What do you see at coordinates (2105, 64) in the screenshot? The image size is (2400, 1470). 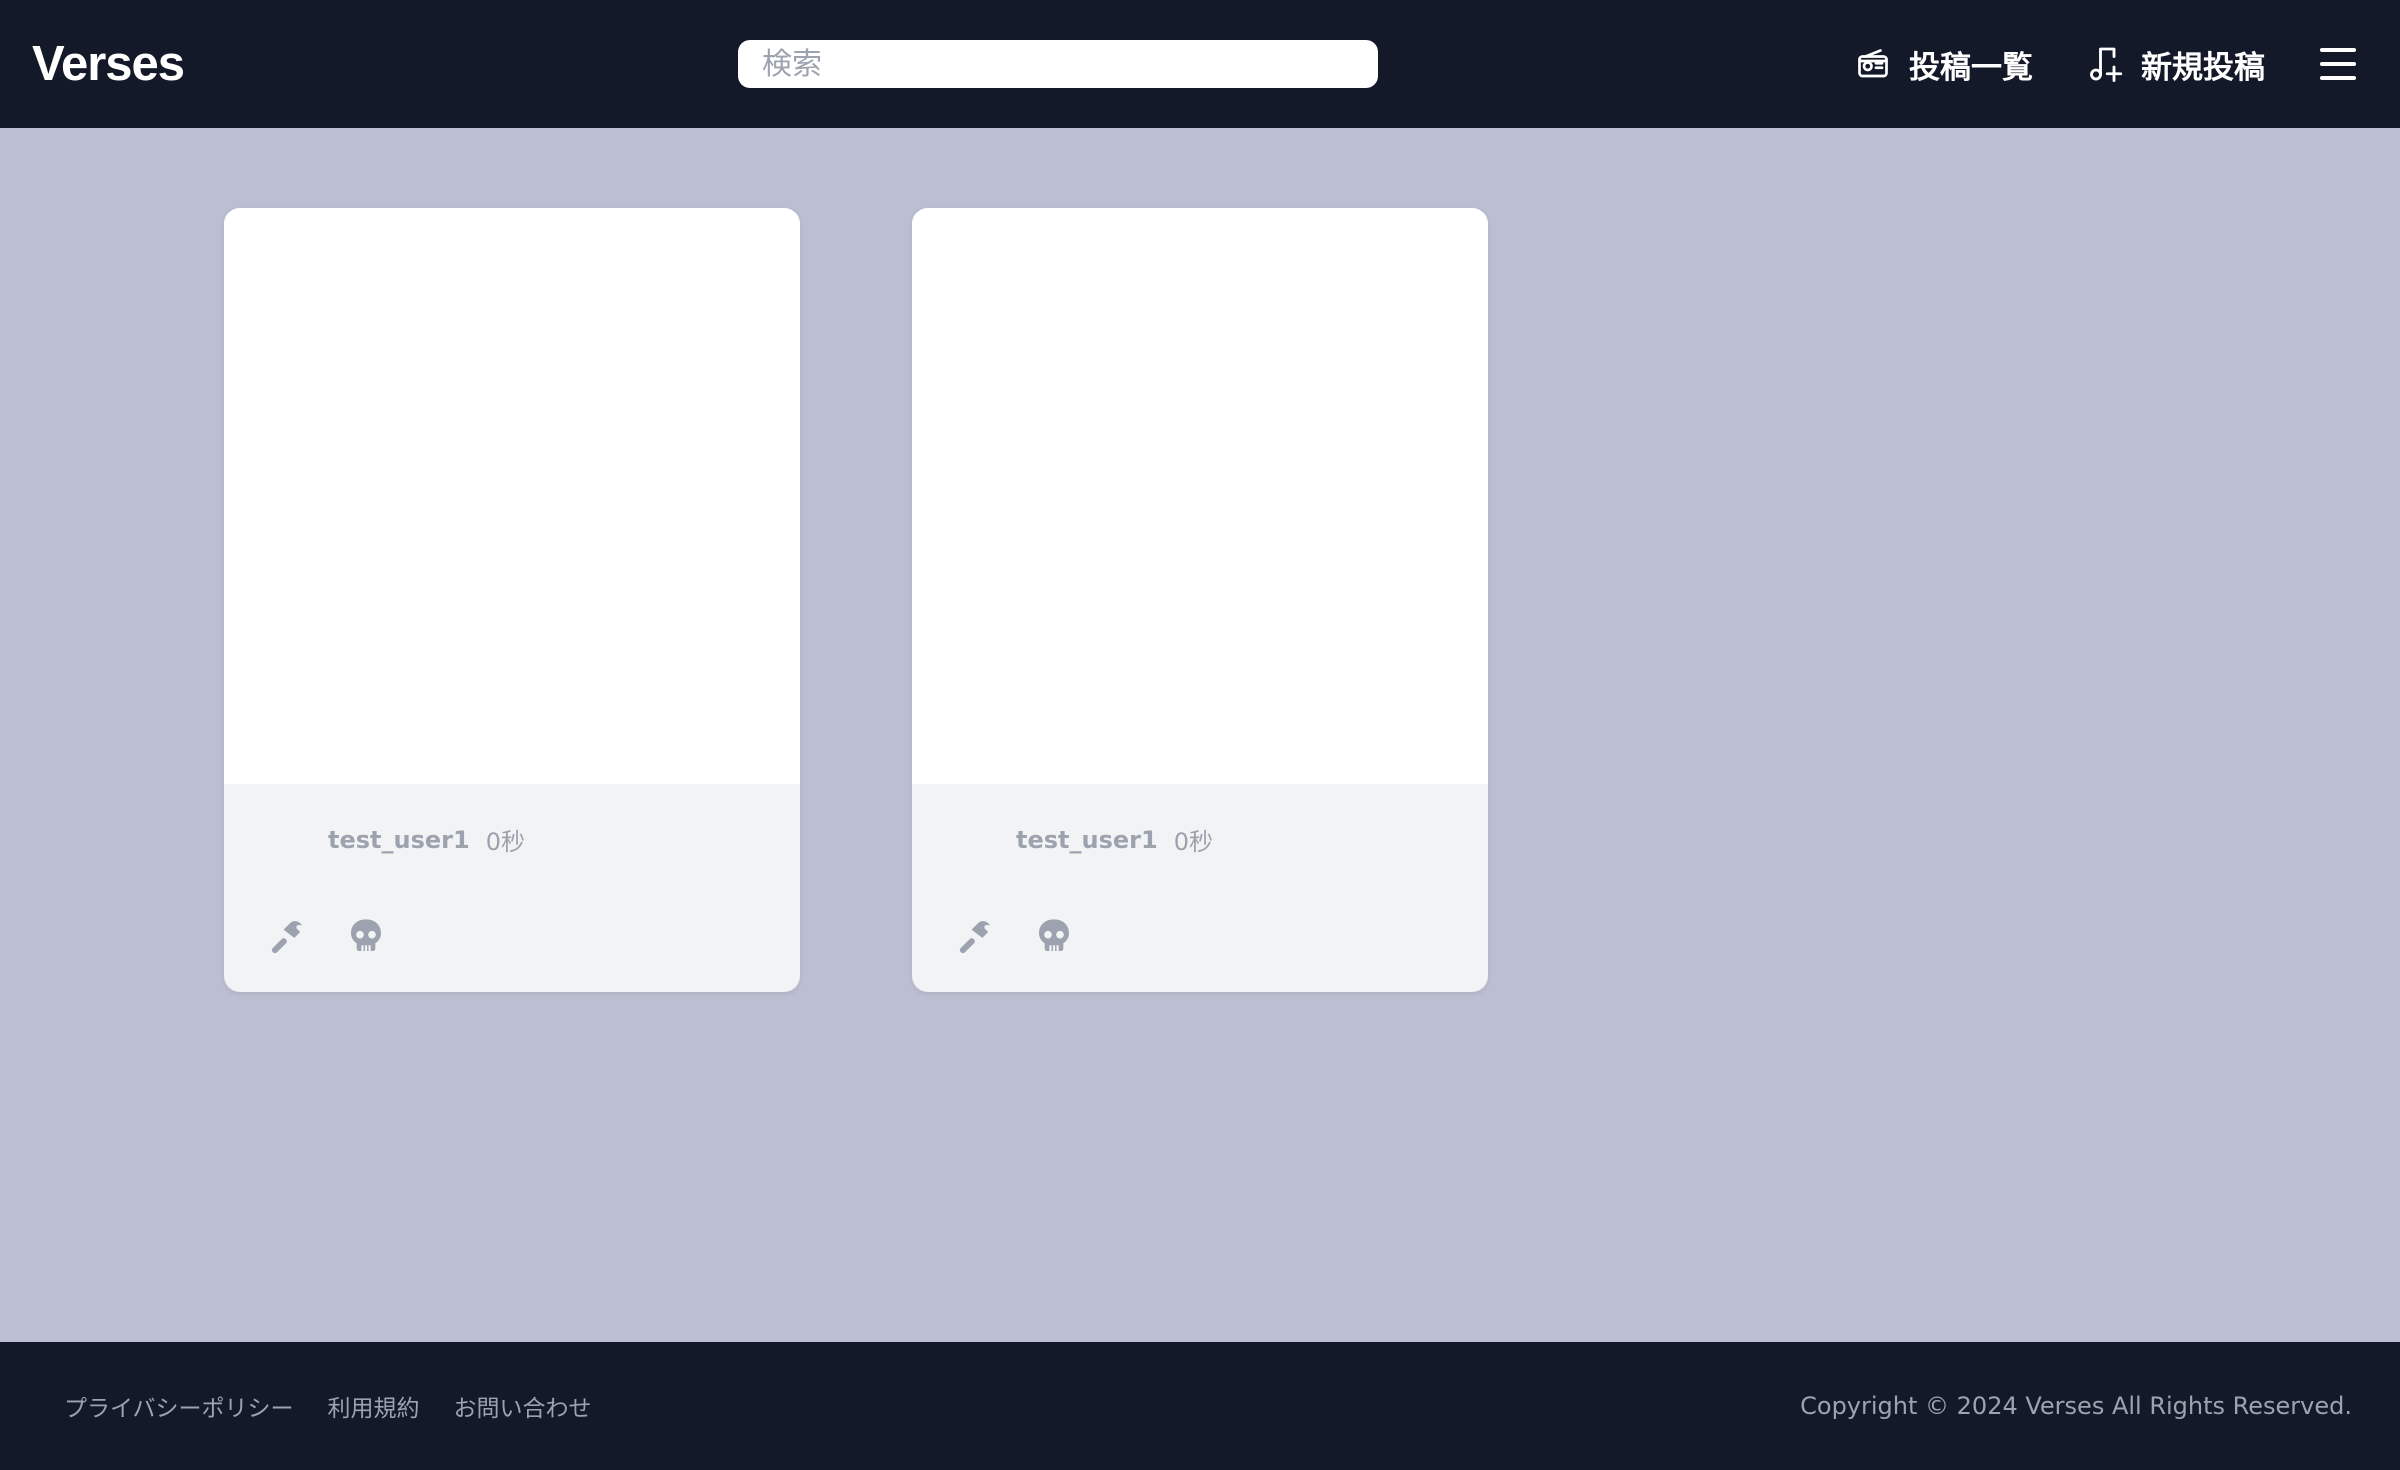 I see `music-note-plus-icon` at bounding box center [2105, 64].